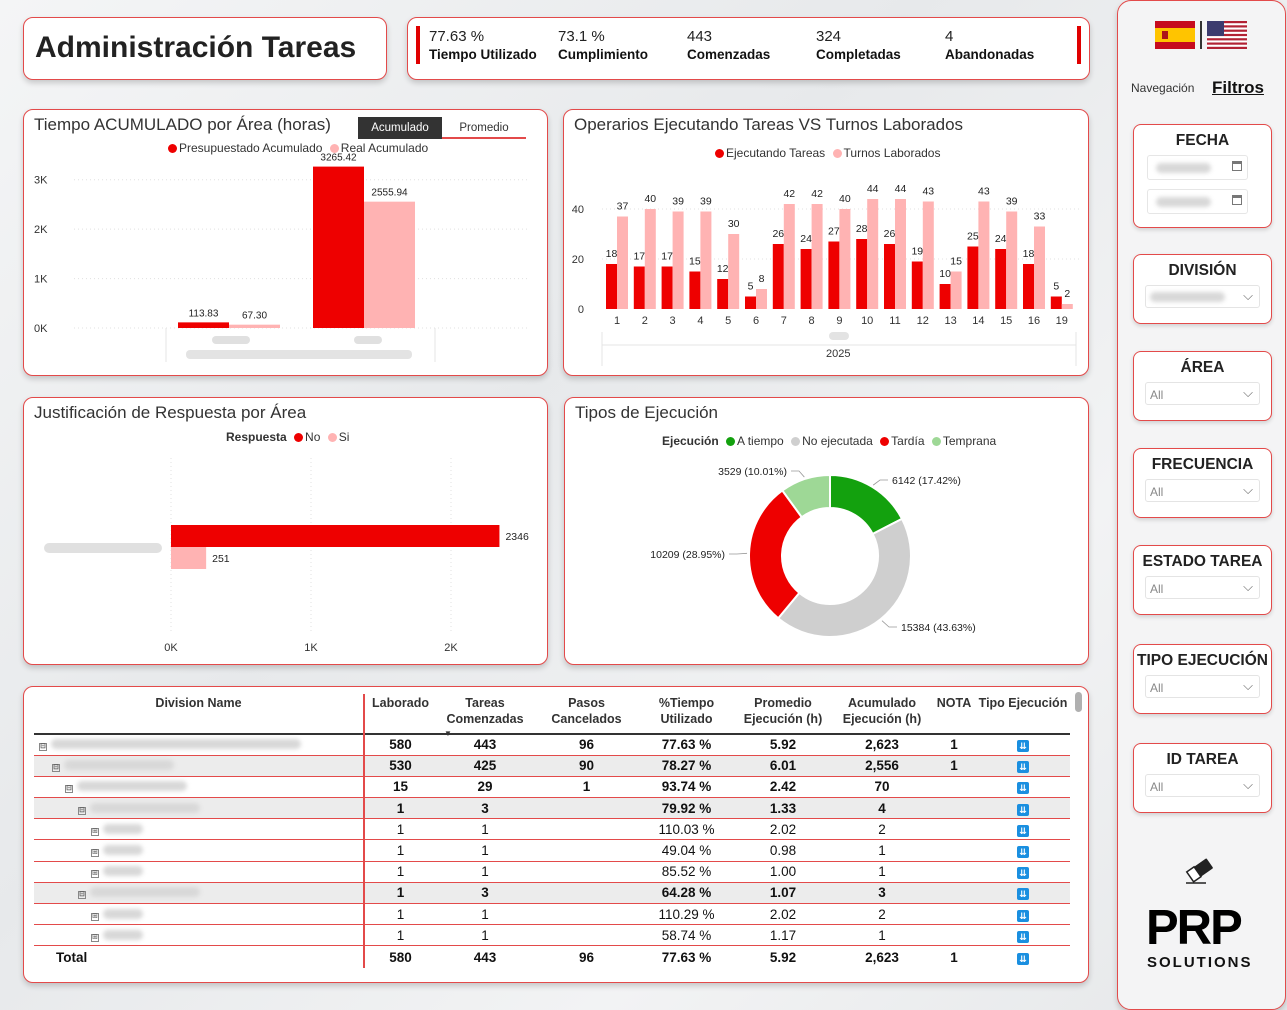 The image size is (1287, 1010). Describe the element at coordinates (552, 808) in the screenshot. I see `table-row: ⊟ 1 3 79.92 % 1.33 4 ⇊` at that location.